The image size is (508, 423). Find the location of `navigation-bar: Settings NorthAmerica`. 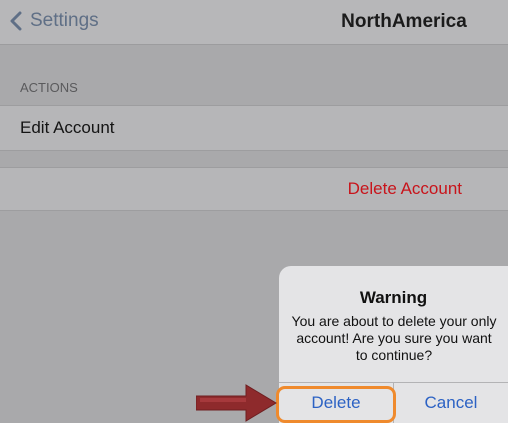

navigation-bar: Settings NorthAmerica is located at coordinates (254, 22).